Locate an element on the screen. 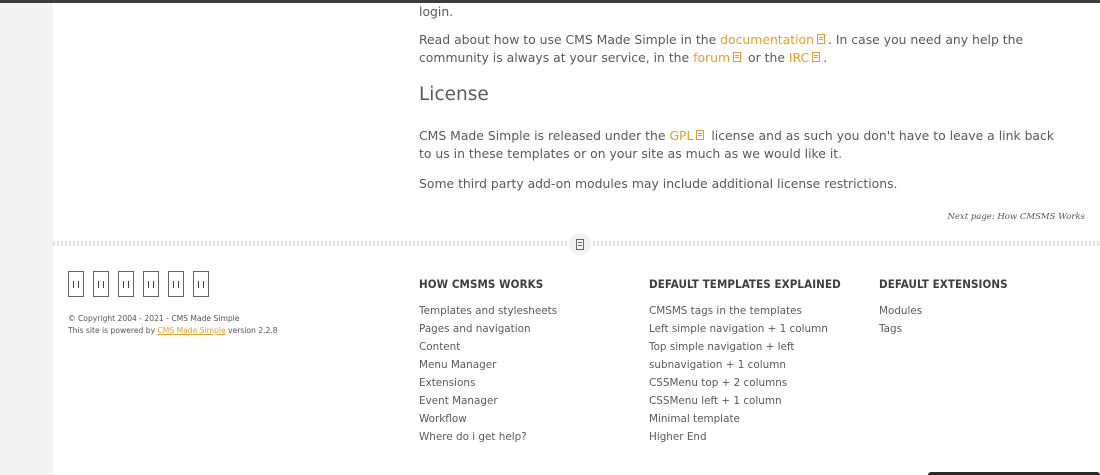 The image size is (1100, 475). footer-column-default-extensions: DEFAULT EXTENSIONS Modules Tags is located at coordinates (954, 307).